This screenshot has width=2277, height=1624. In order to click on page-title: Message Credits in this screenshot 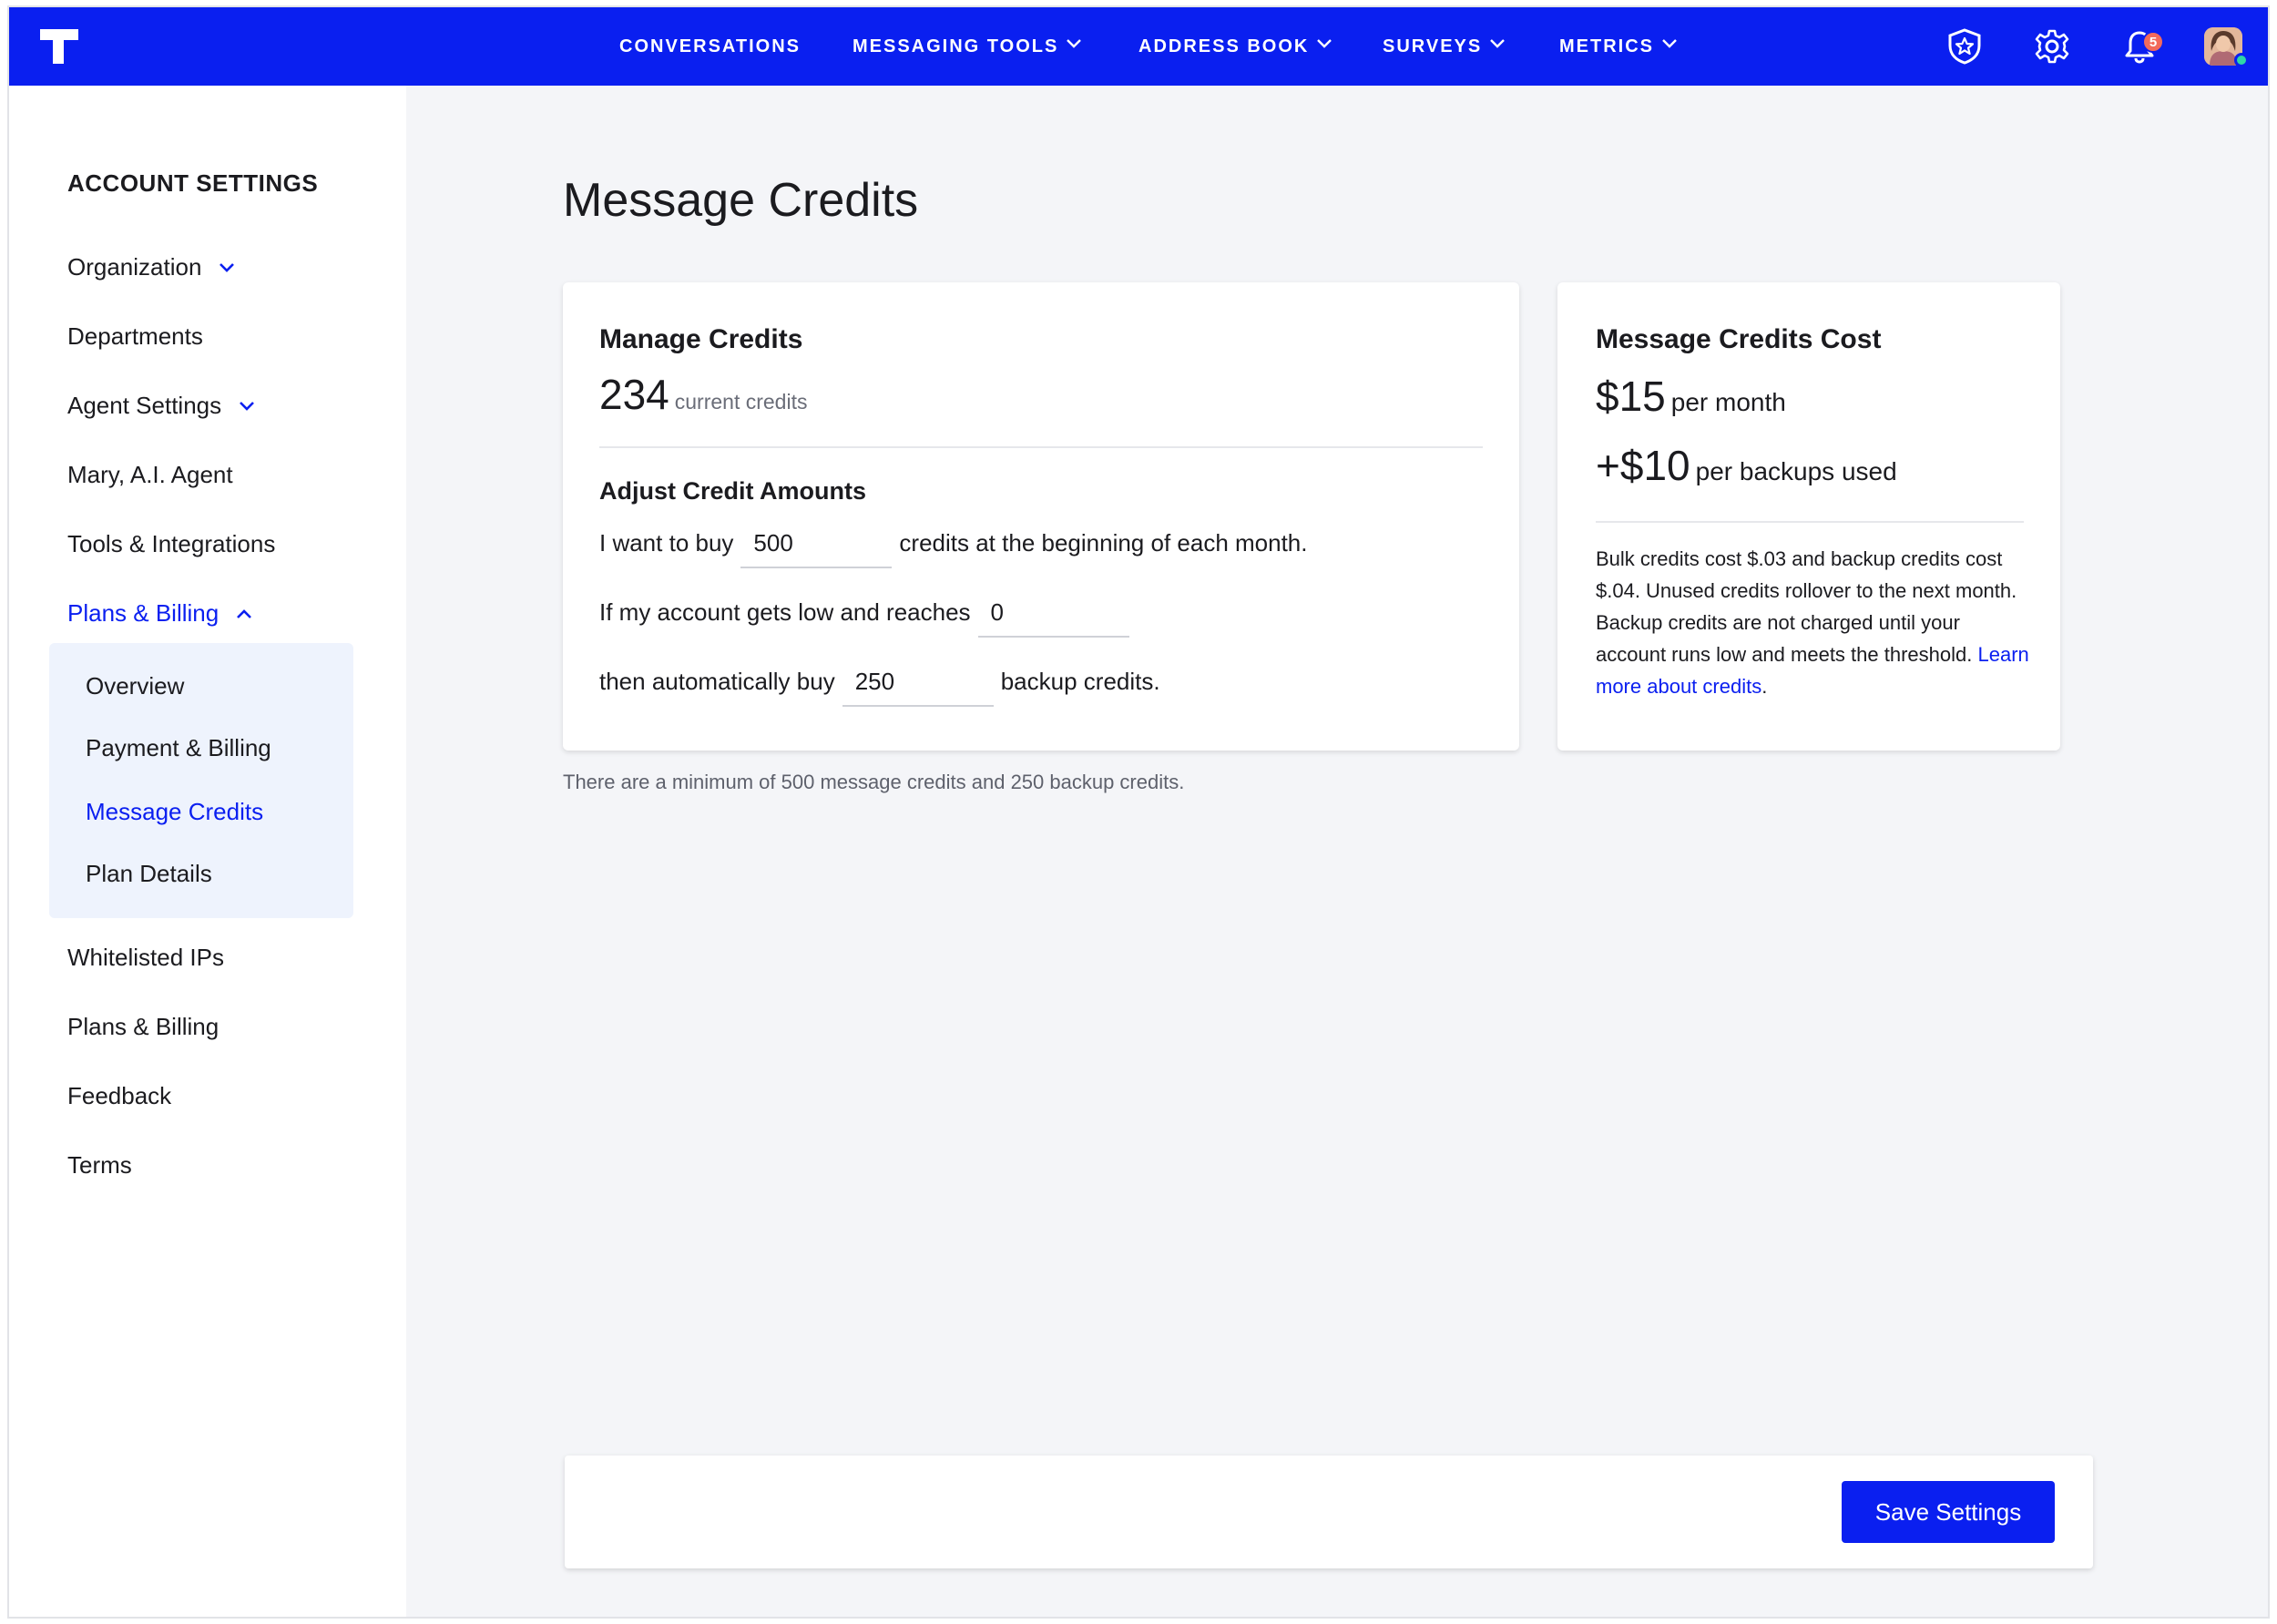, I will do `click(741, 201)`.